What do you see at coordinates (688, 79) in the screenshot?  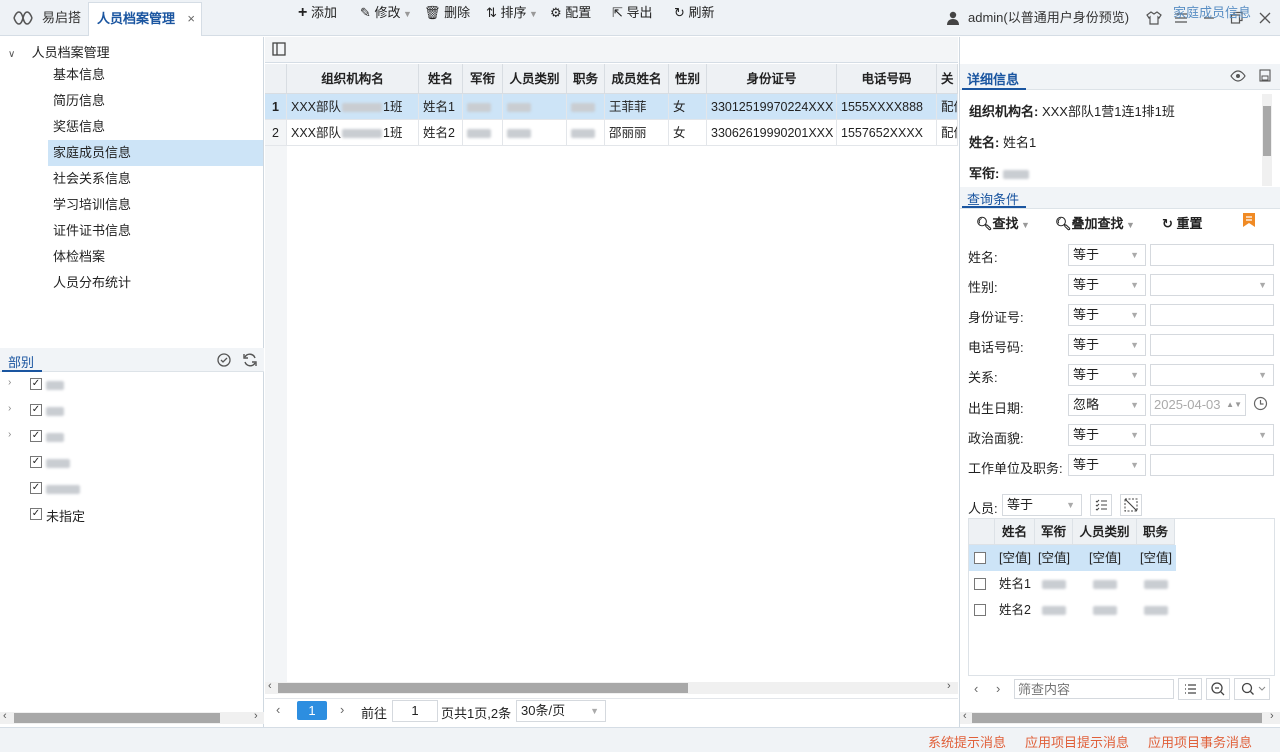 I see `col-gender: 性别` at bounding box center [688, 79].